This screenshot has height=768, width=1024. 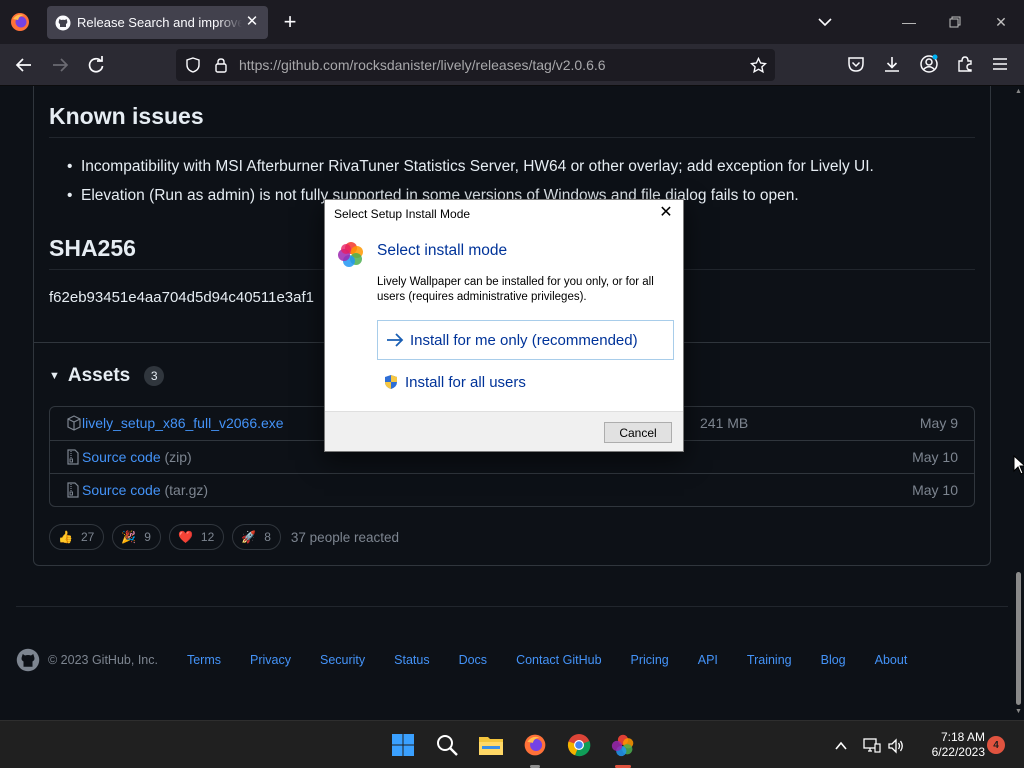 What do you see at coordinates (1000, 64) in the screenshot?
I see `menu-icon` at bounding box center [1000, 64].